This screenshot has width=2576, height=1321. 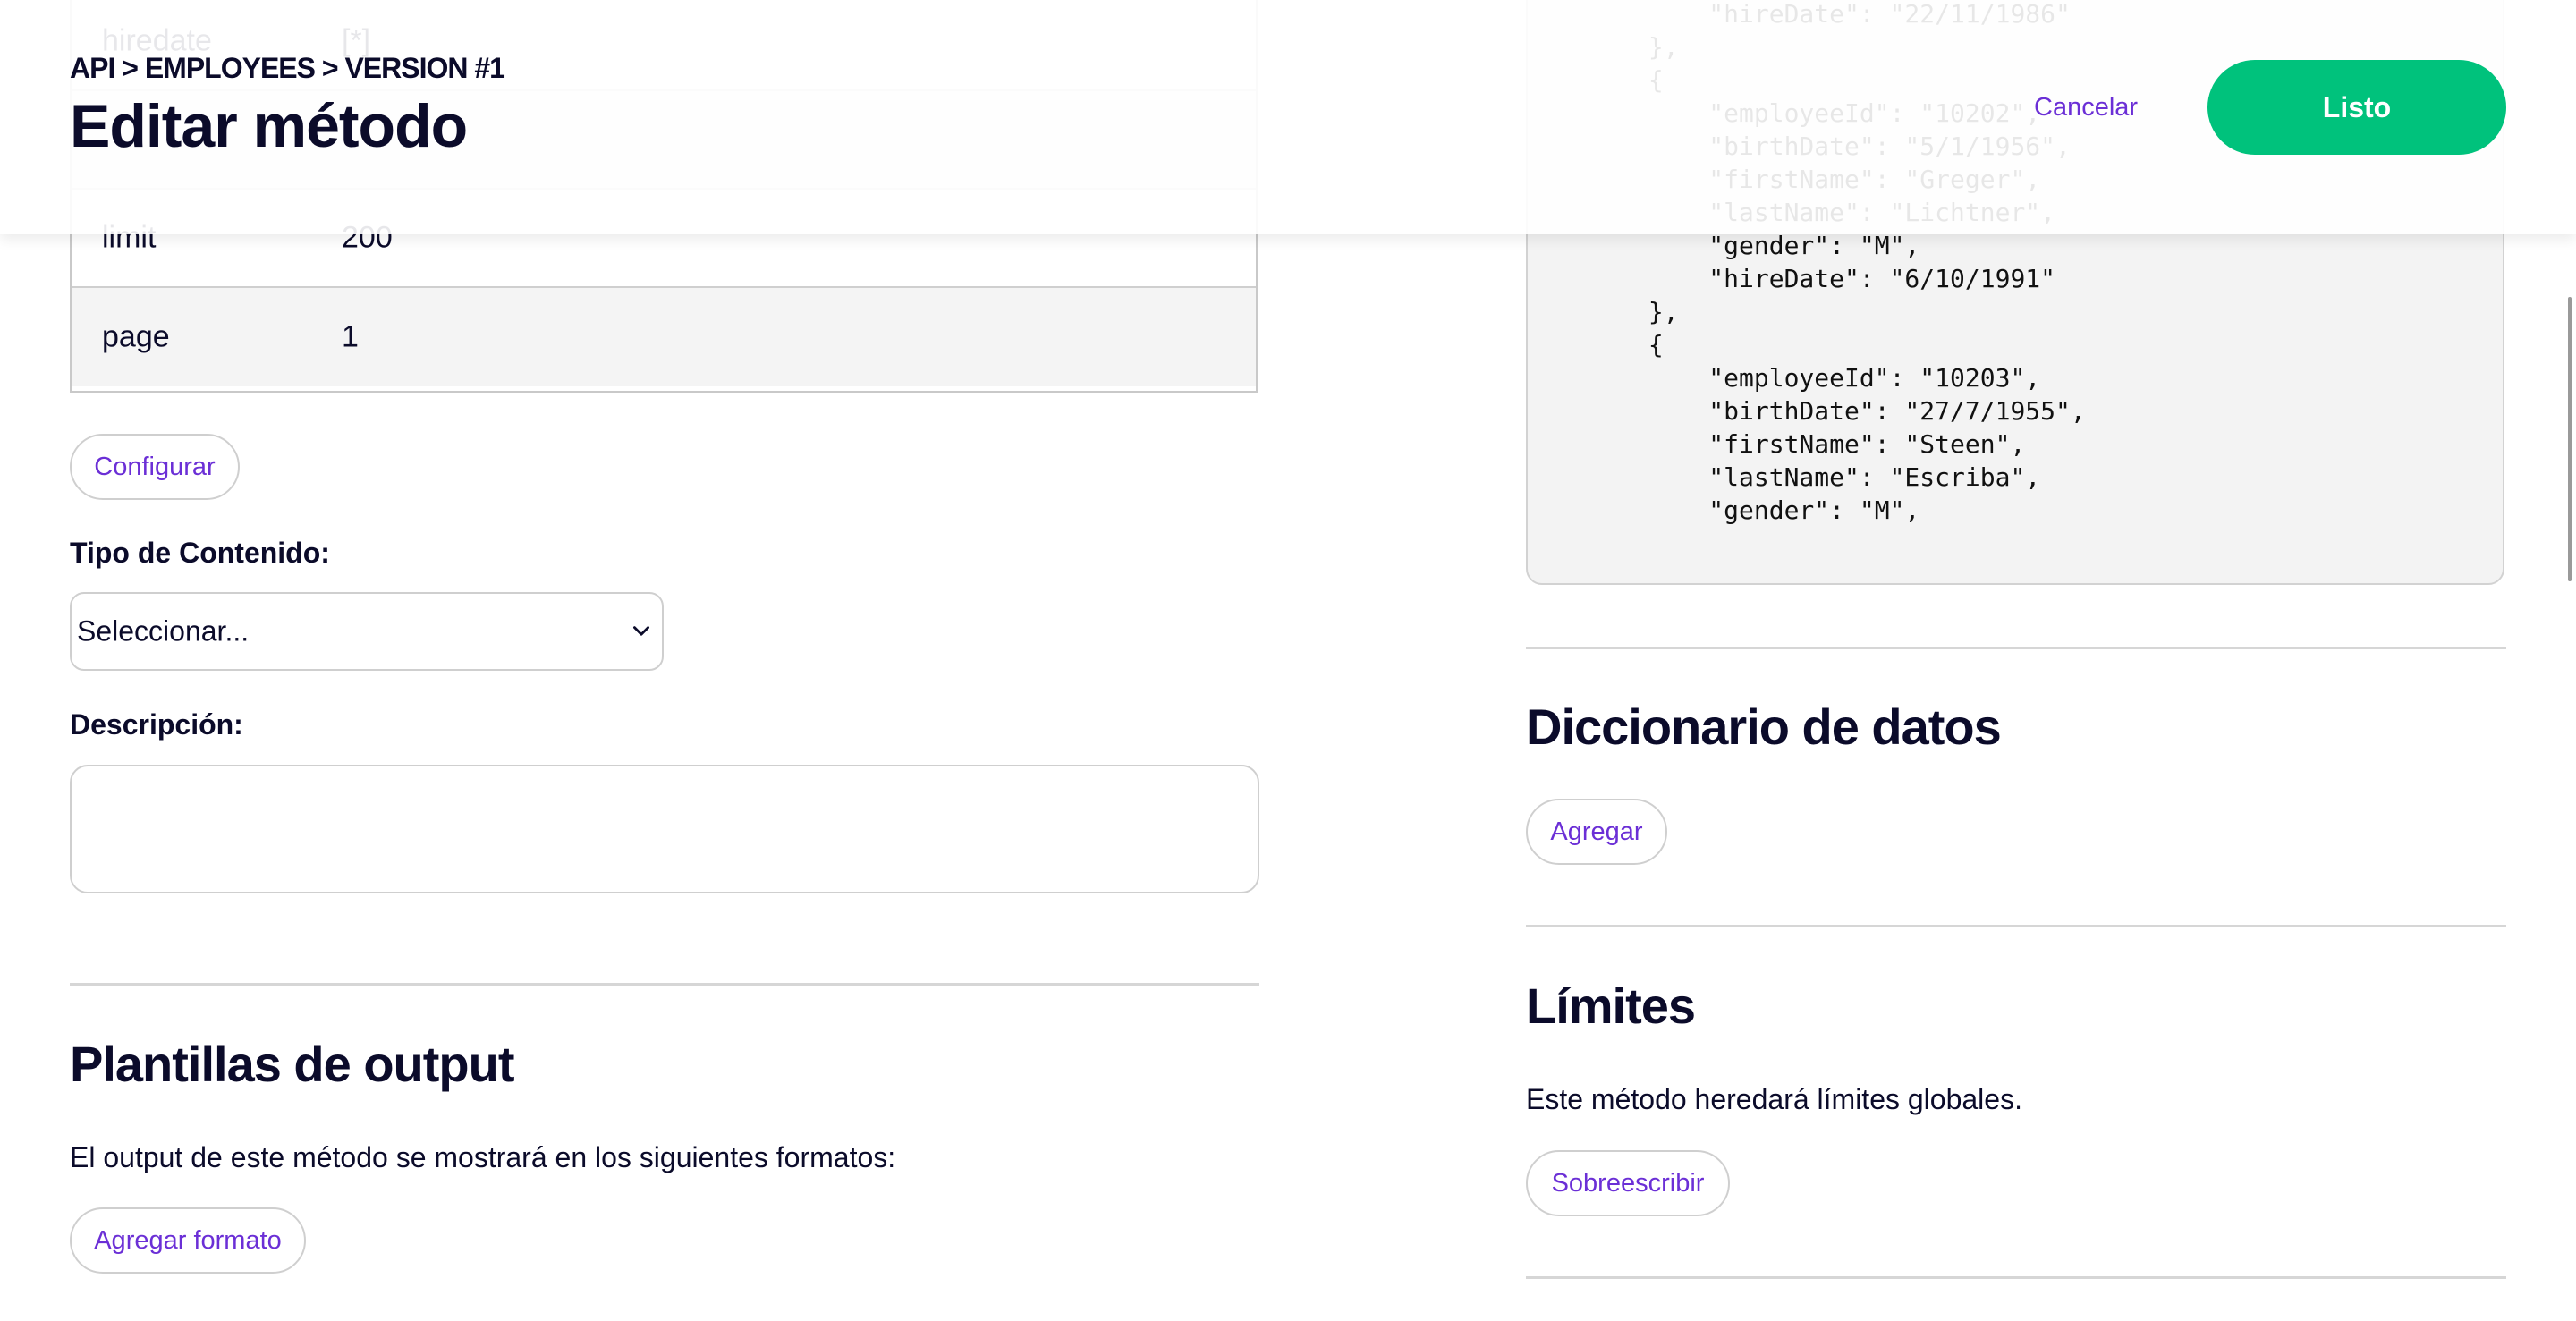 What do you see at coordinates (1777, 444) in the screenshot?
I see `code-line: "firstName": "Steen",` at bounding box center [1777, 444].